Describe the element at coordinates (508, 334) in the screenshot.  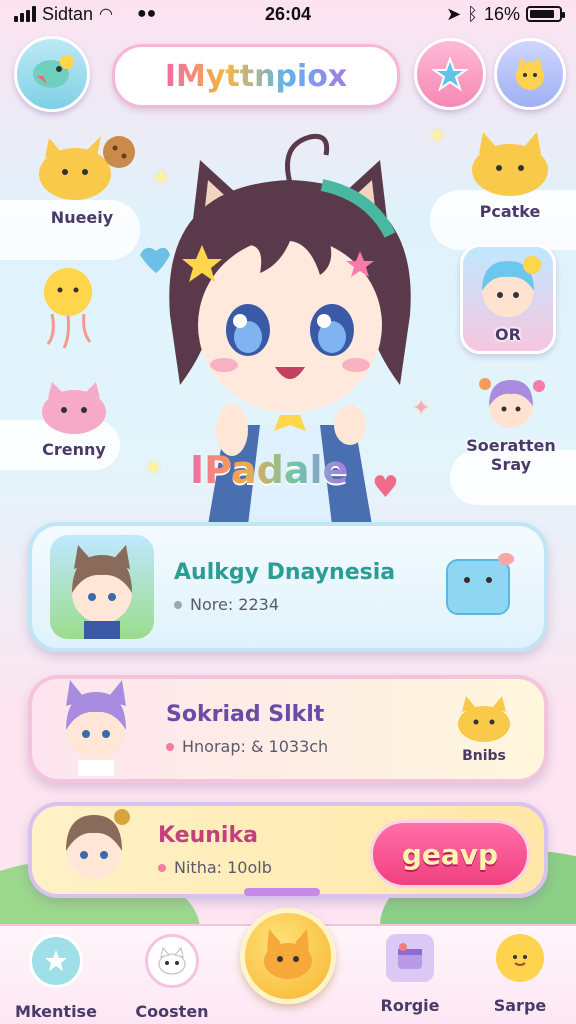
I see `side-item-label: OR` at that location.